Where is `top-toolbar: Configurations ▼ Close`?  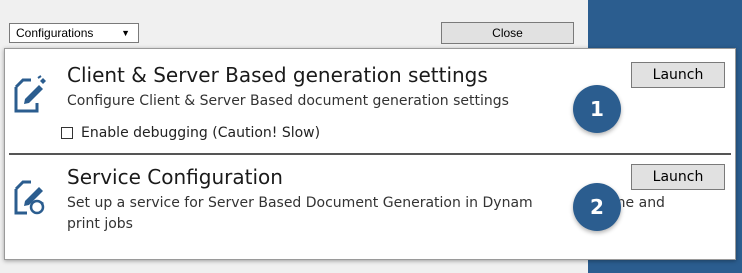
top-toolbar: Configurations ▼ Close is located at coordinates (294, 24).